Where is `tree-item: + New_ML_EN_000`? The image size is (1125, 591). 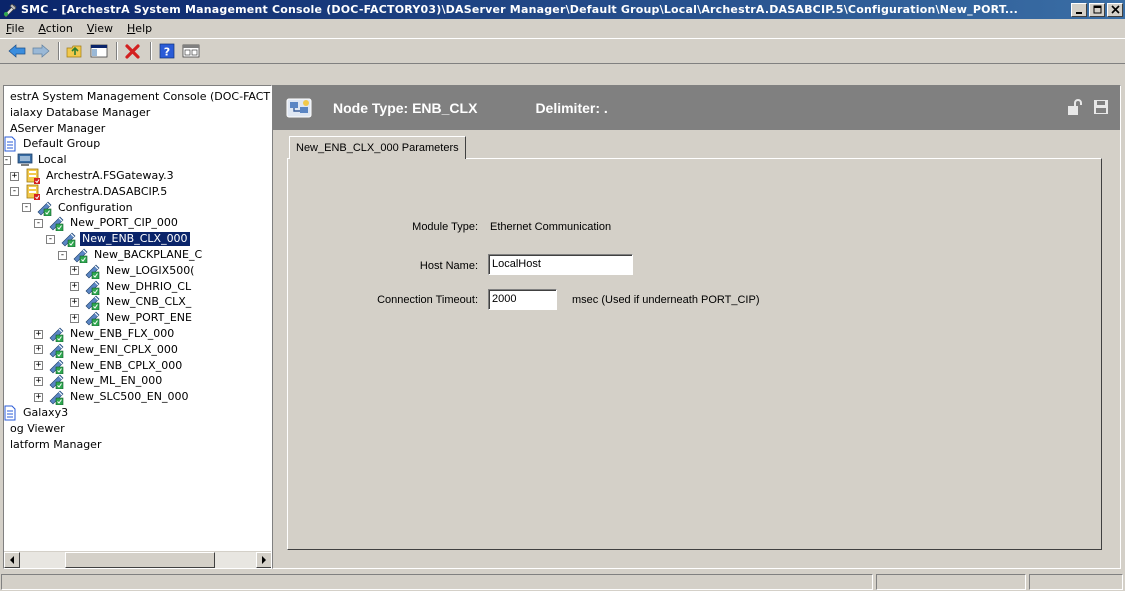
tree-item: + New_ML_EN_000 is located at coordinates (99, 381).